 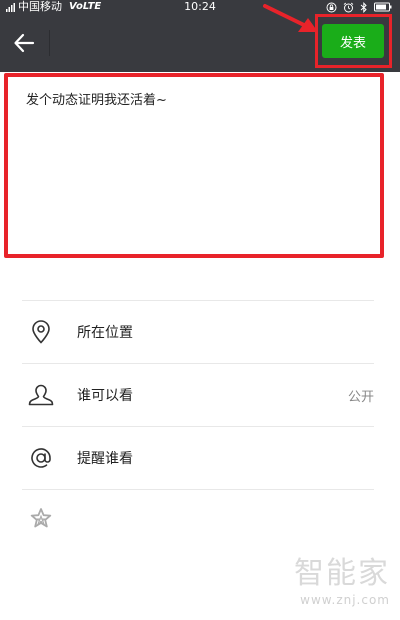 I want to click on option-label: 谁可以看, so click(x=105, y=396).